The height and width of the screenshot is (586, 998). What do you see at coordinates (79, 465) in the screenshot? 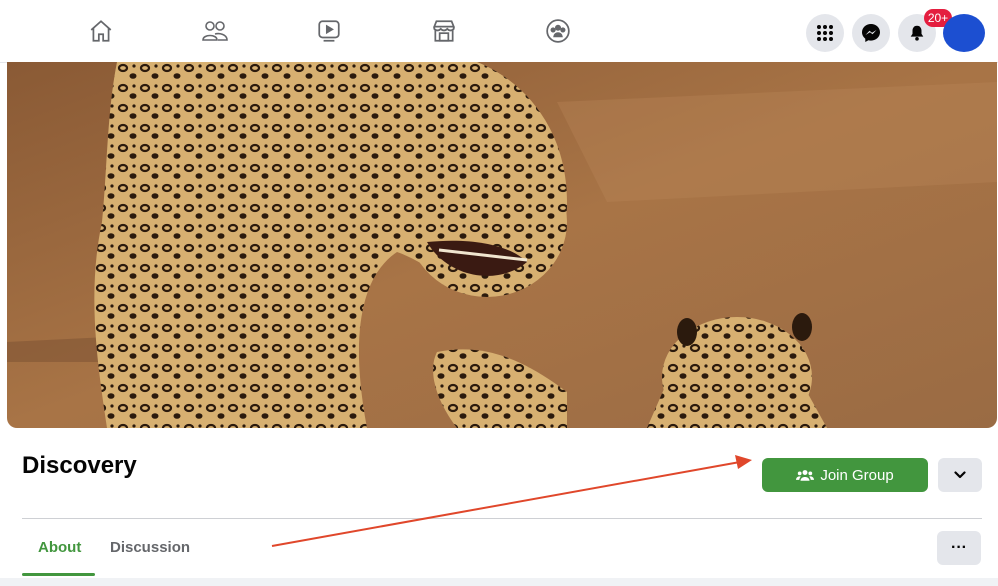
I see `group-name: Discovery` at bounding box center [79, 465].